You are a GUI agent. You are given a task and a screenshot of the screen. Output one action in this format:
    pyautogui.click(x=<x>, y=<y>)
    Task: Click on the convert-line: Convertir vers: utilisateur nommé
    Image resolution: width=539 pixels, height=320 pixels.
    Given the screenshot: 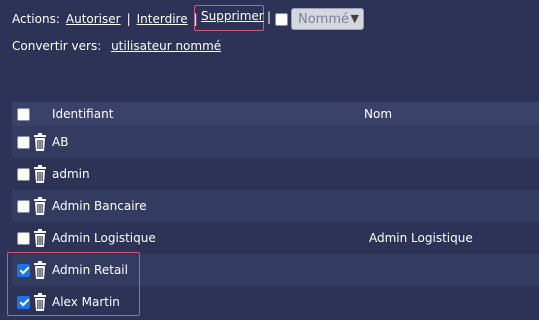 What is the action you would take?
    pyautogui.click(x=116, y=46)
    